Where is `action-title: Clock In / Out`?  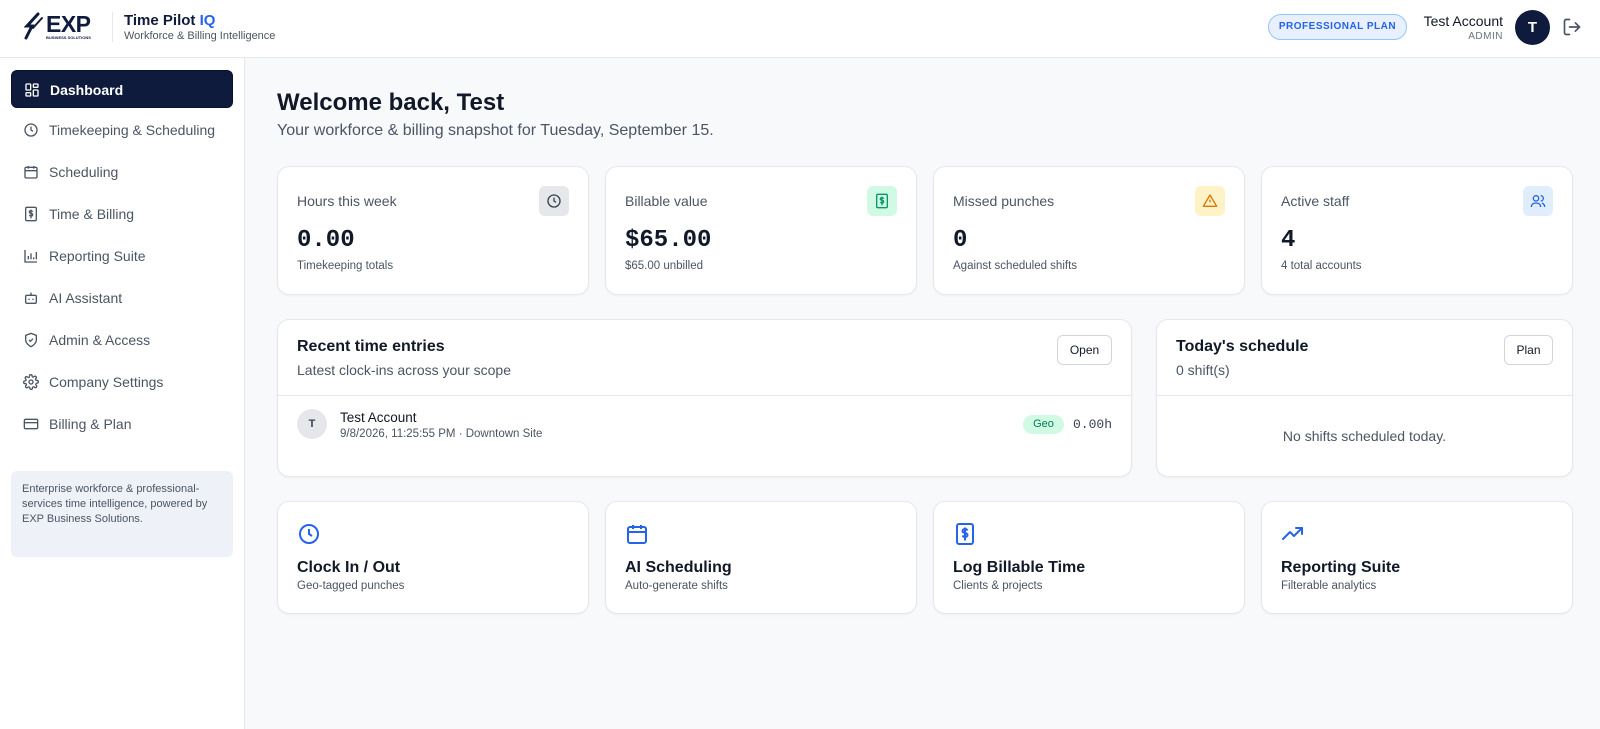
action-title: Clock In / Out is located at coordinates (349, 567).